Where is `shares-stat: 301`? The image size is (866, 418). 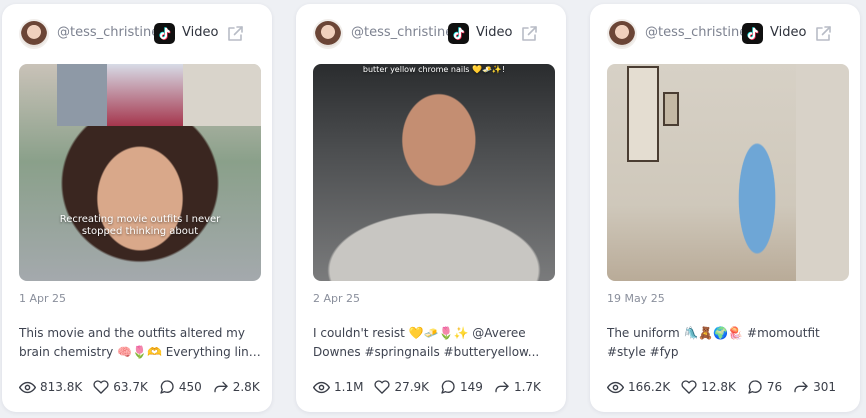 shares-stat: 301 is located at coordinates (814, 387).